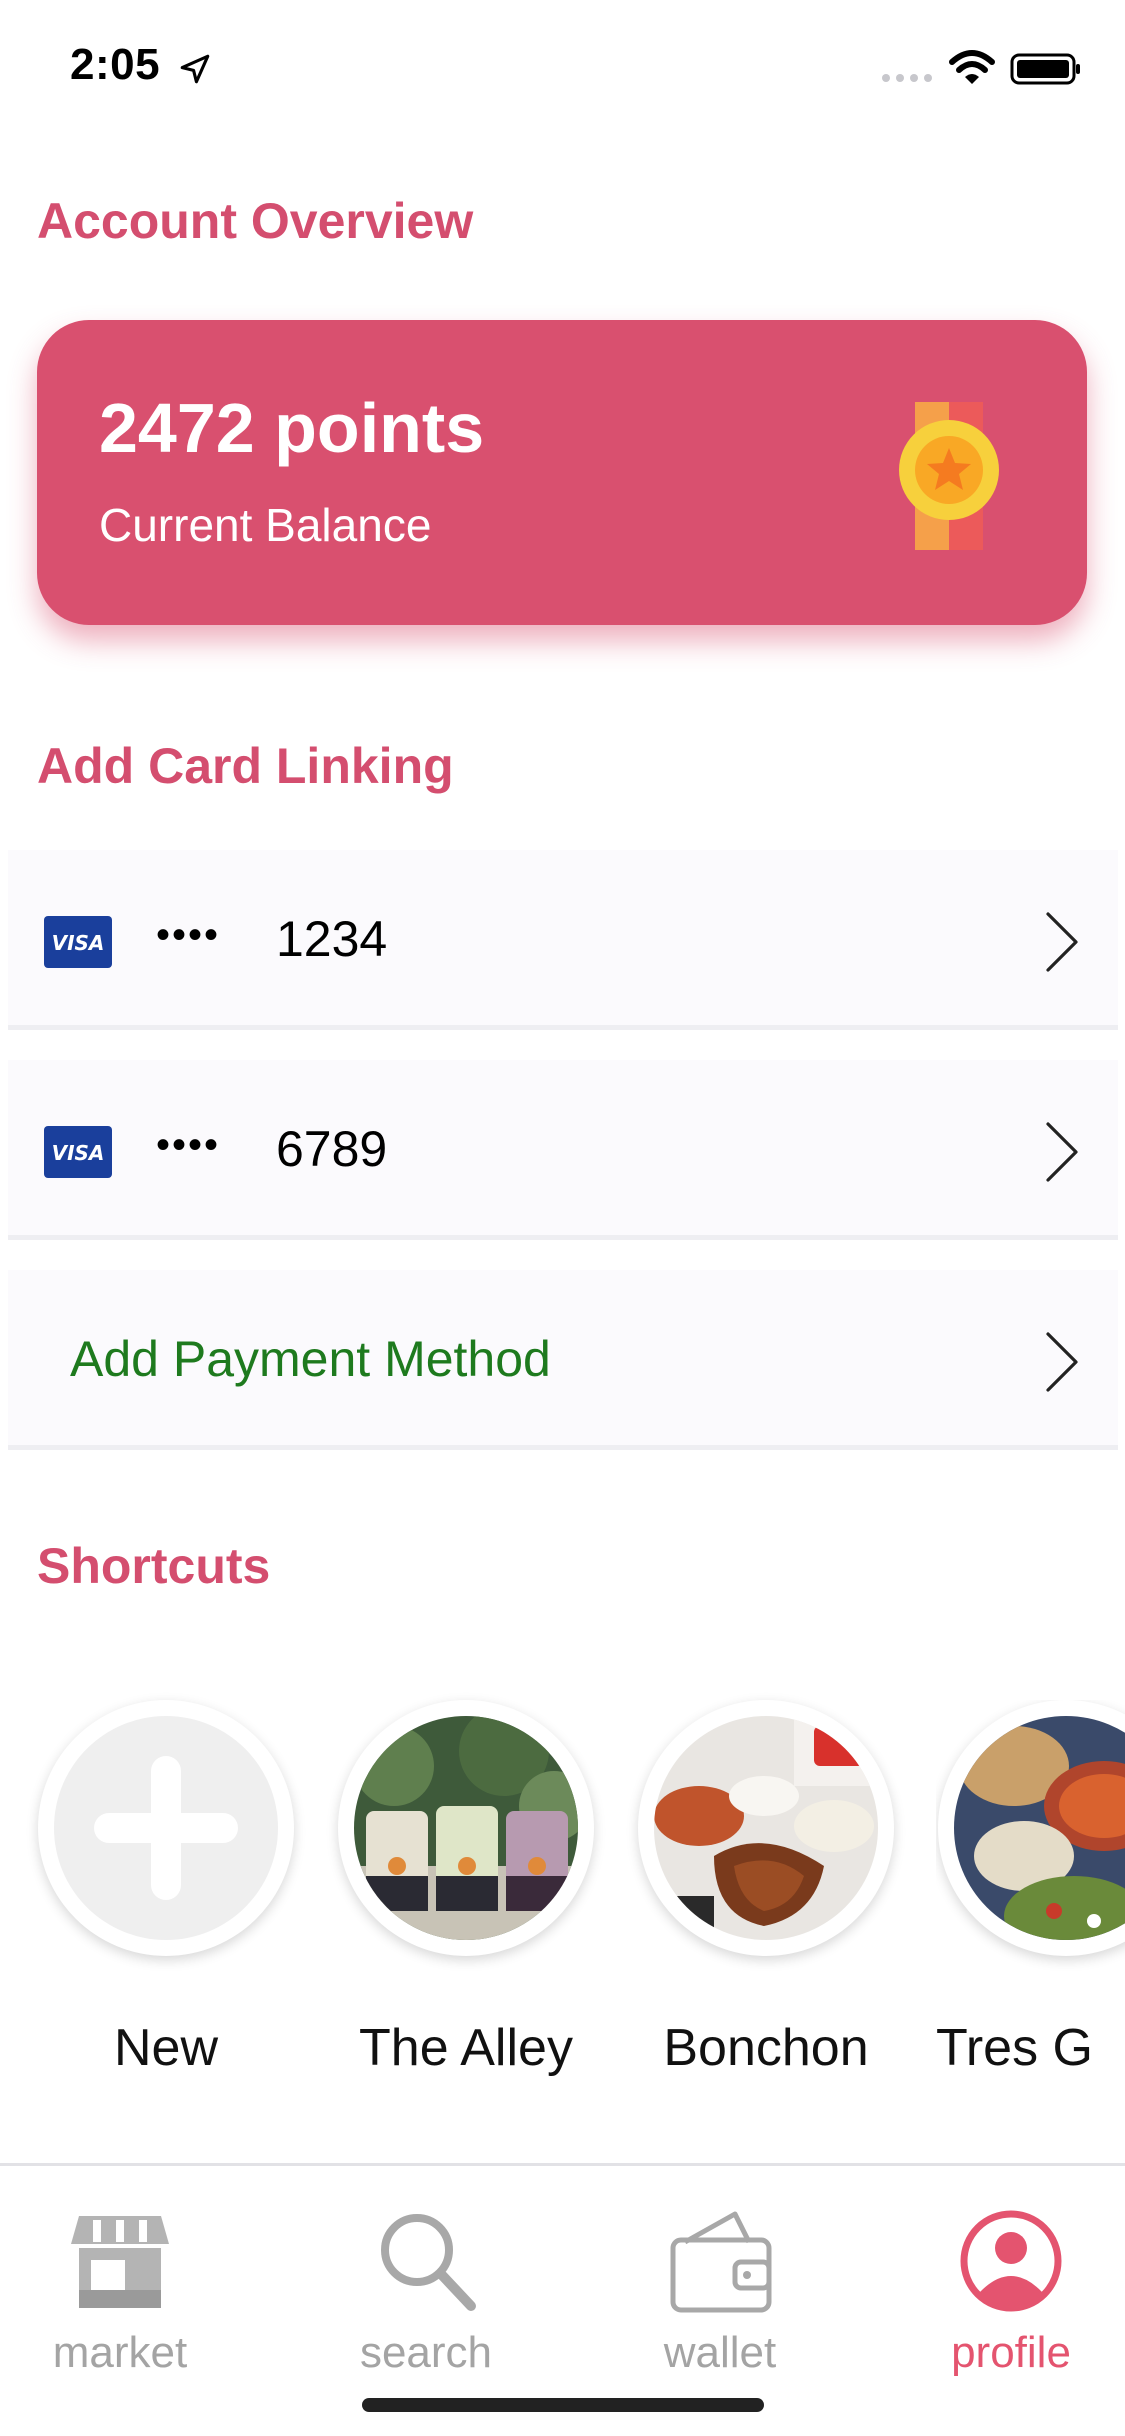  What do you see at coordinates (1011, 2261) in the screenshot?
I see `user-icon` at bounding box center [1011, 2261].